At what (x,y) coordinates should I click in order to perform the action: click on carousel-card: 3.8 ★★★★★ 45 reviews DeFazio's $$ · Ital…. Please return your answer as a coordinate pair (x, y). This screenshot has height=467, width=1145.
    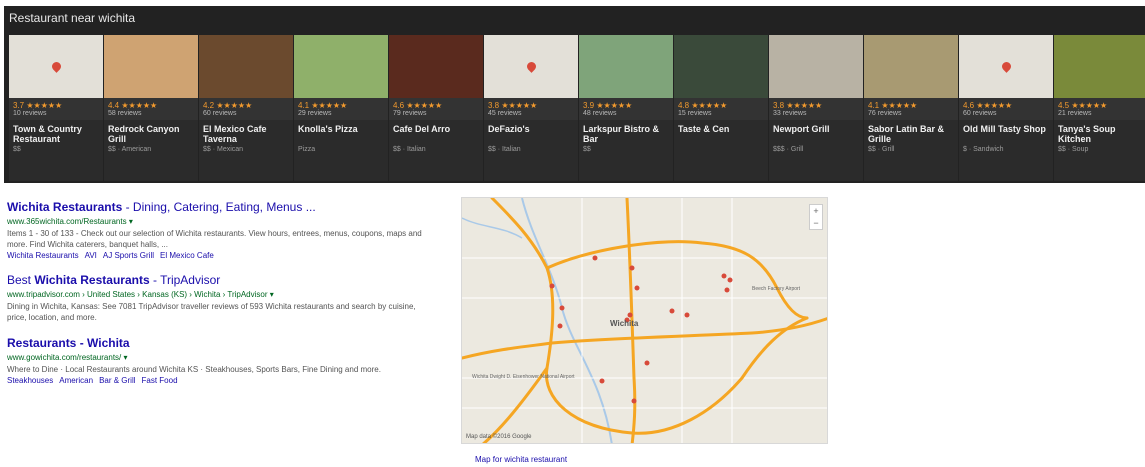
    Looking at the image, I should click on (531, 108).